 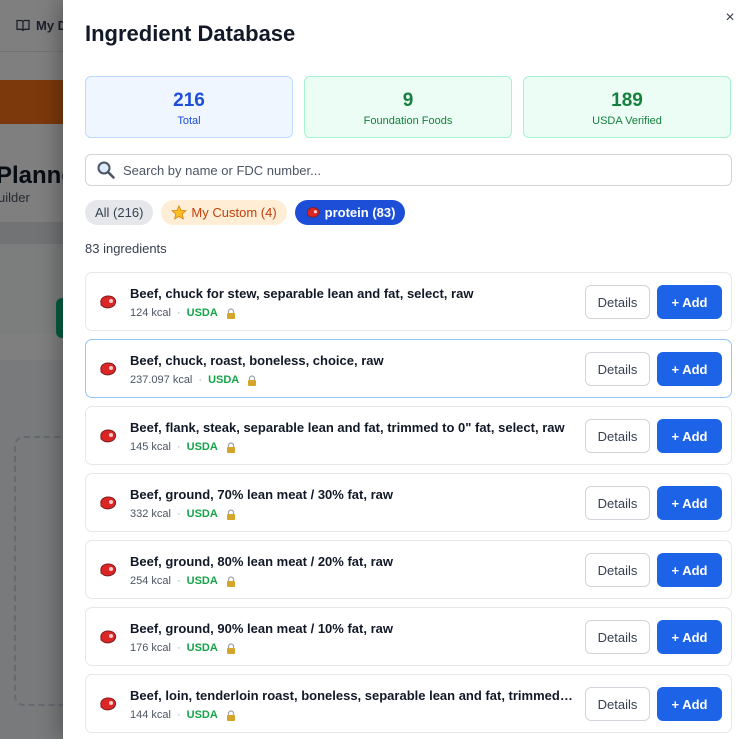 I want to click on filter-protein: protein (83), so click(x=350, y=212).